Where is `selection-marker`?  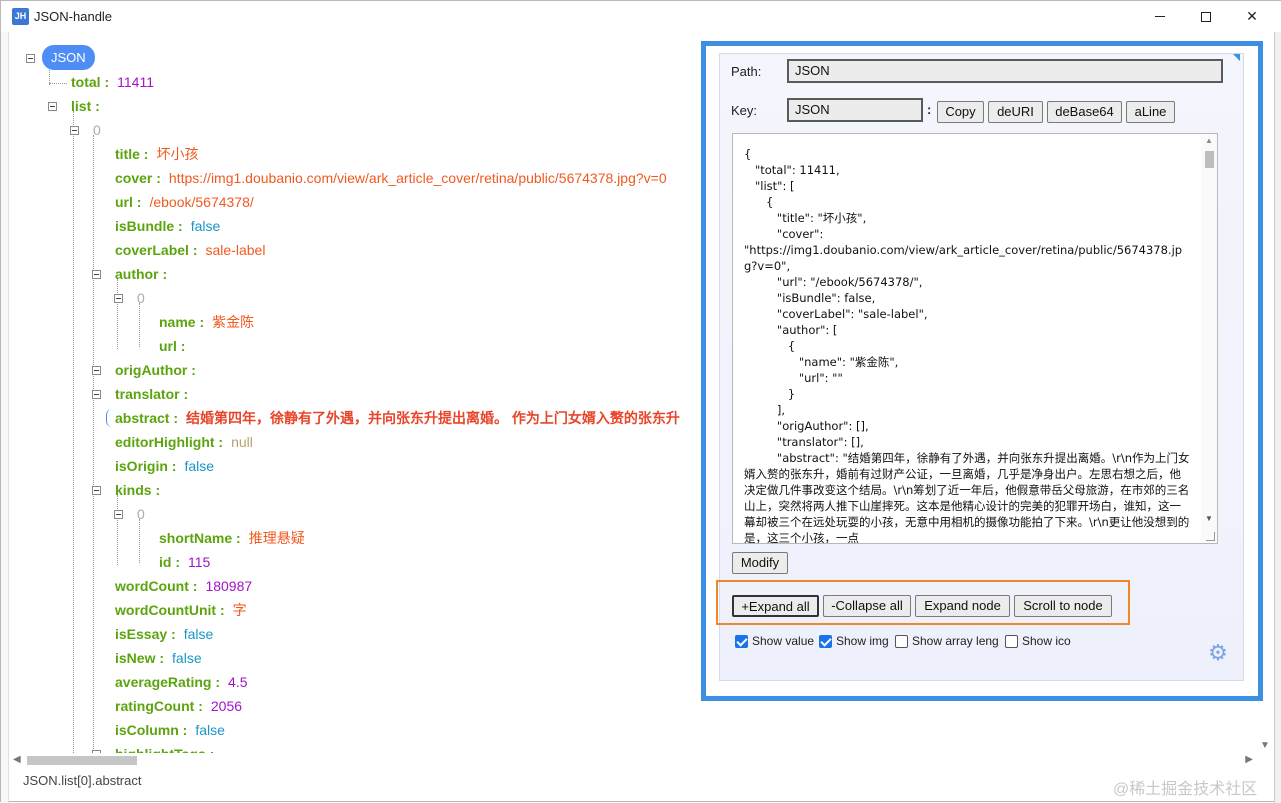 selection-marker is located at coordinates (109, 418).